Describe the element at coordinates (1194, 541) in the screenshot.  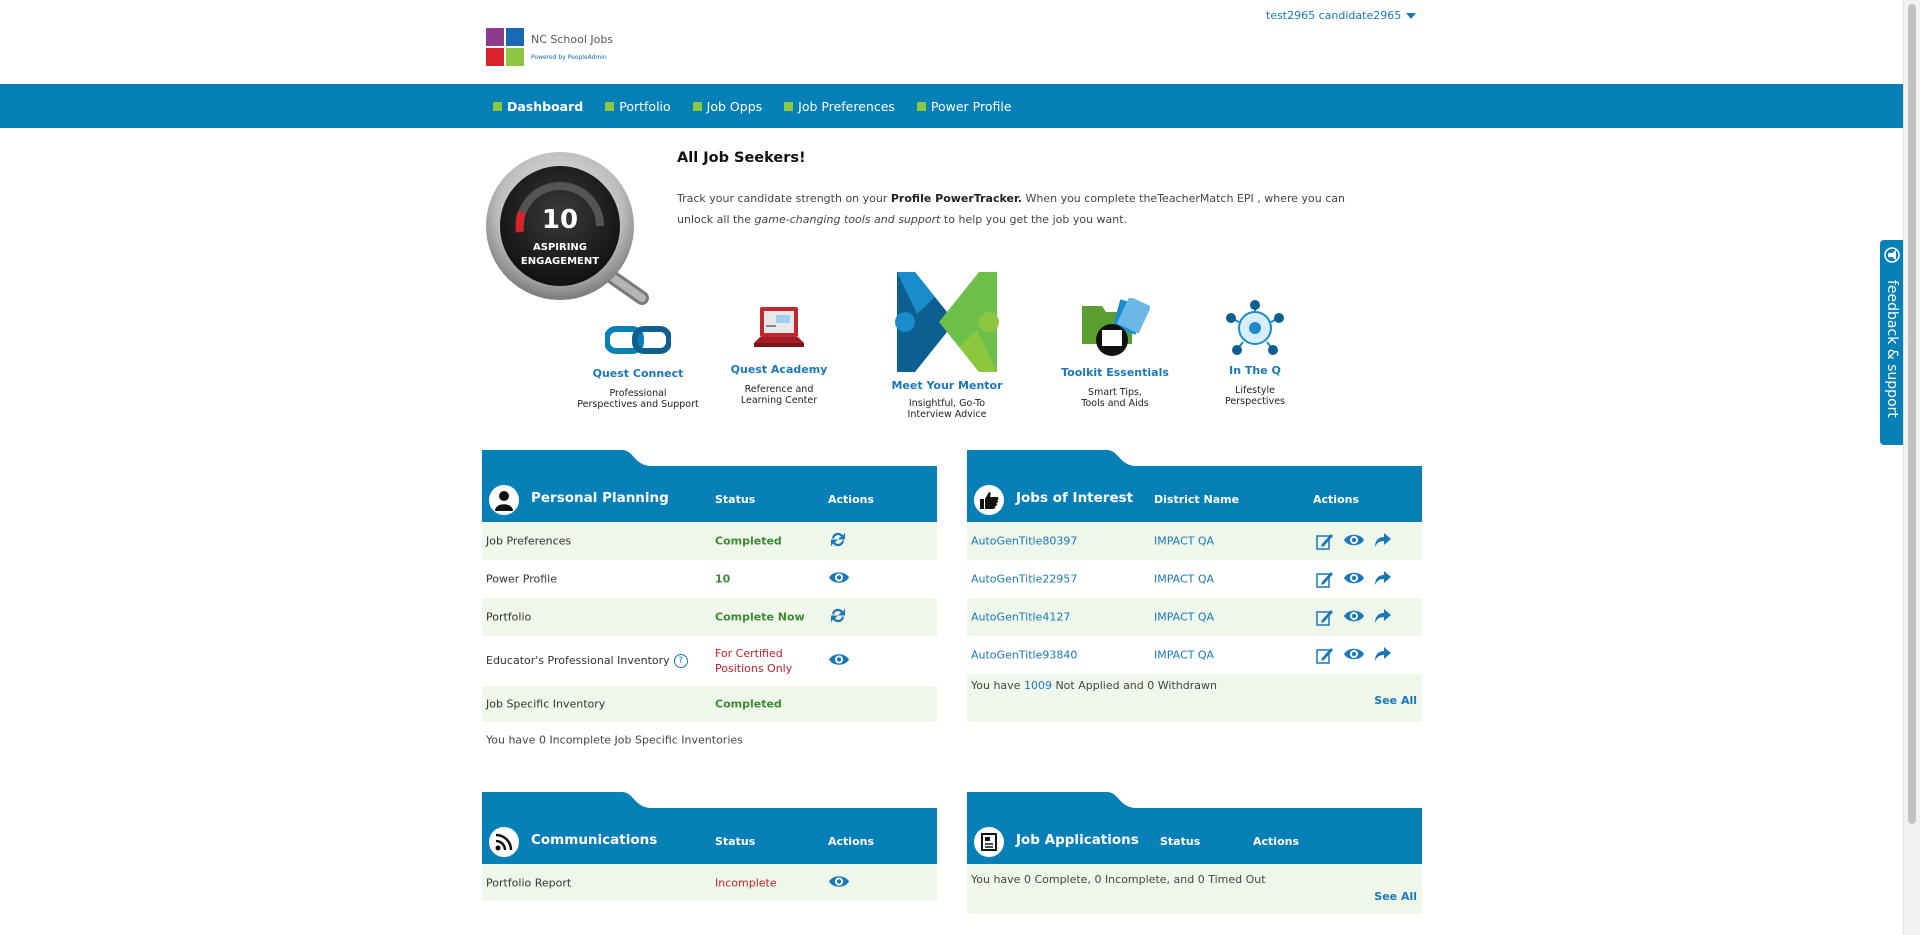
I see `table-row: AutoGenTitle80397 IMPACT QA` at that location.